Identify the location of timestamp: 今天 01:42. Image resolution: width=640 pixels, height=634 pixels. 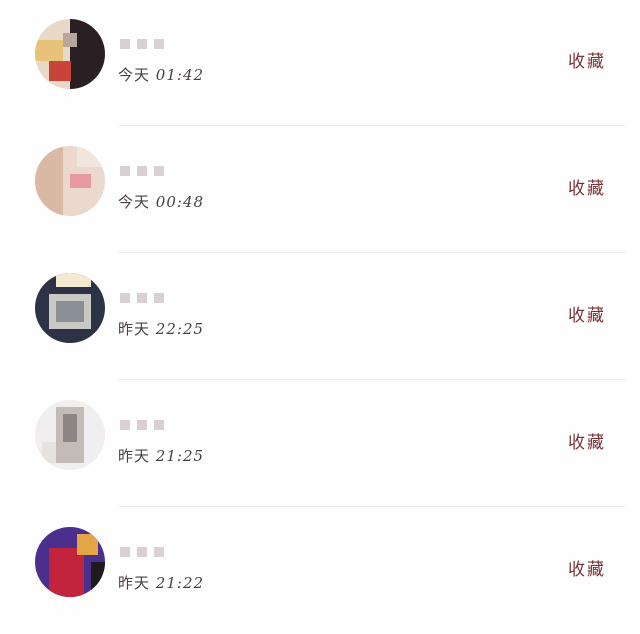
(161, 75).